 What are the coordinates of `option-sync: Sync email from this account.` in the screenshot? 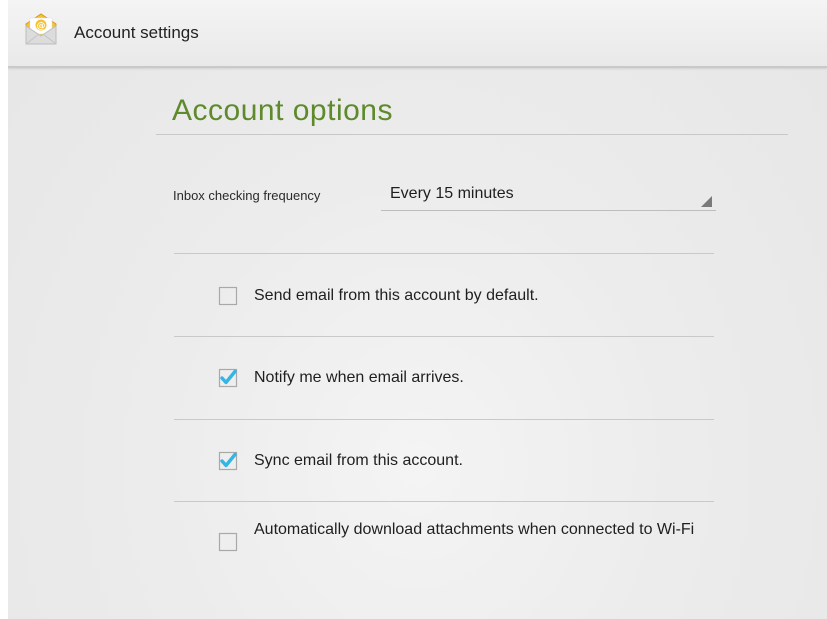 It's located at (444, 460).